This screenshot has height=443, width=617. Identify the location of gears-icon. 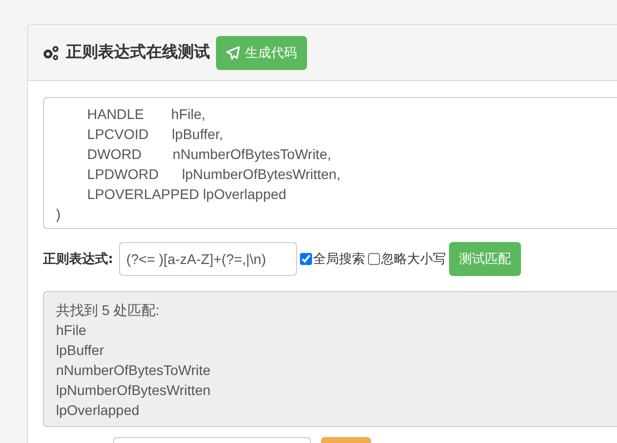
(51, 52).